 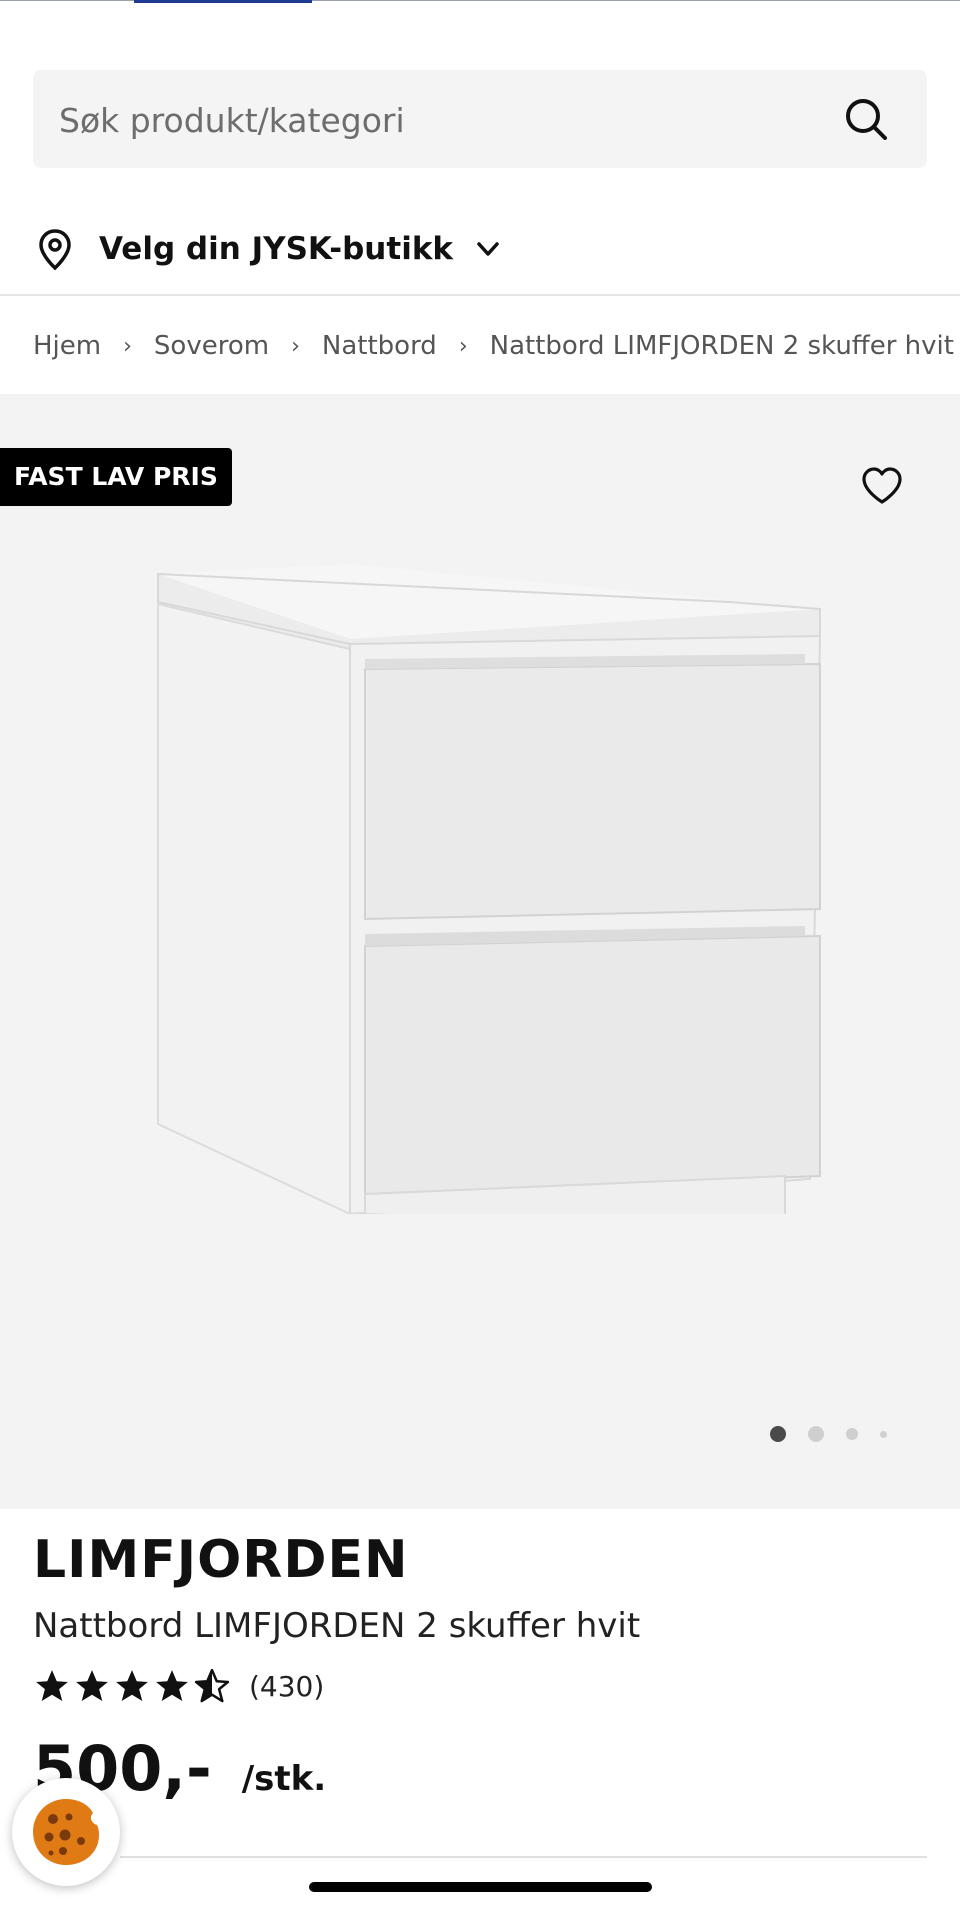 I want to click on cookie-settings-button, so click(x=66, y=1832).